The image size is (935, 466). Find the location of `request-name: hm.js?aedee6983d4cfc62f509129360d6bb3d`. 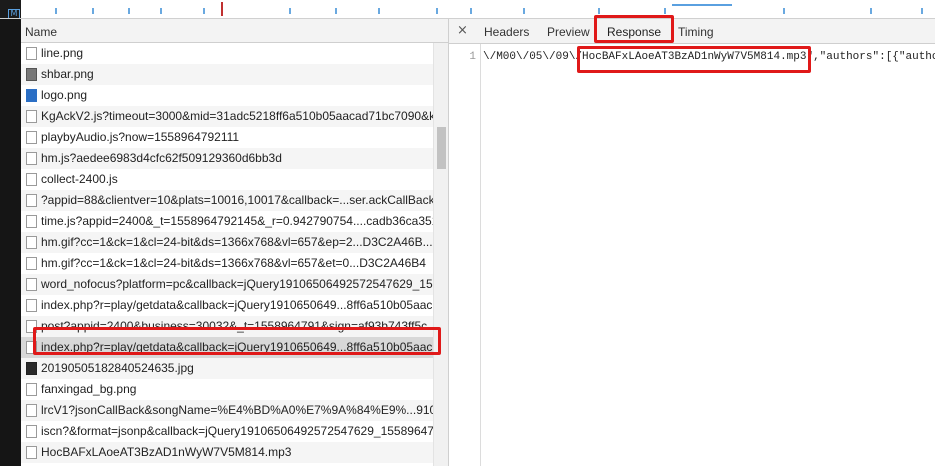

request-name: hm.js?aedee6983d4cfc62f509129360d6bb3d is located at coordinates (161, 158).